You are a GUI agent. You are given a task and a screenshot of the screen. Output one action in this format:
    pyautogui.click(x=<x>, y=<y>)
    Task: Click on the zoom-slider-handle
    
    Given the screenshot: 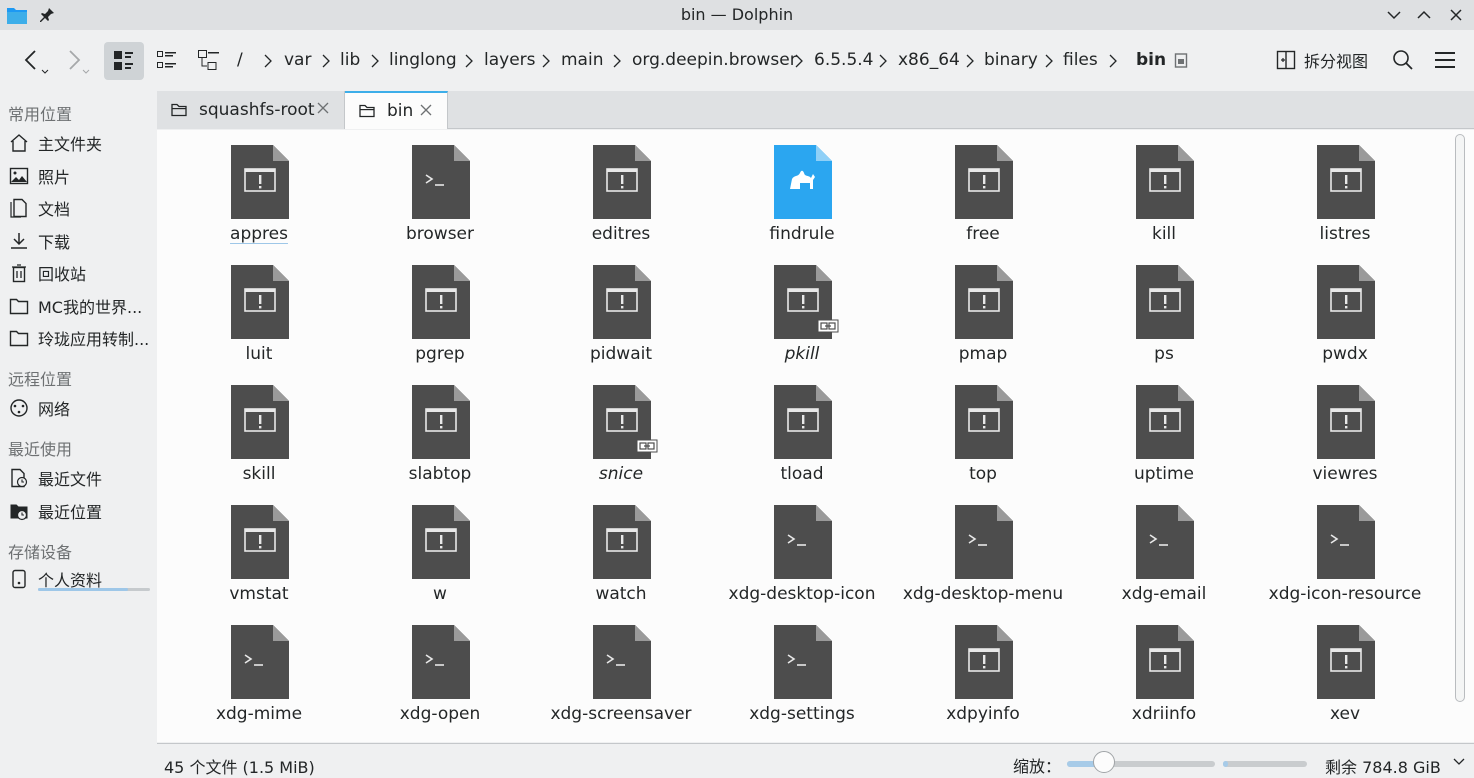 What is the action you would take?
    pyautogui.click(x=1104, y=762)
    